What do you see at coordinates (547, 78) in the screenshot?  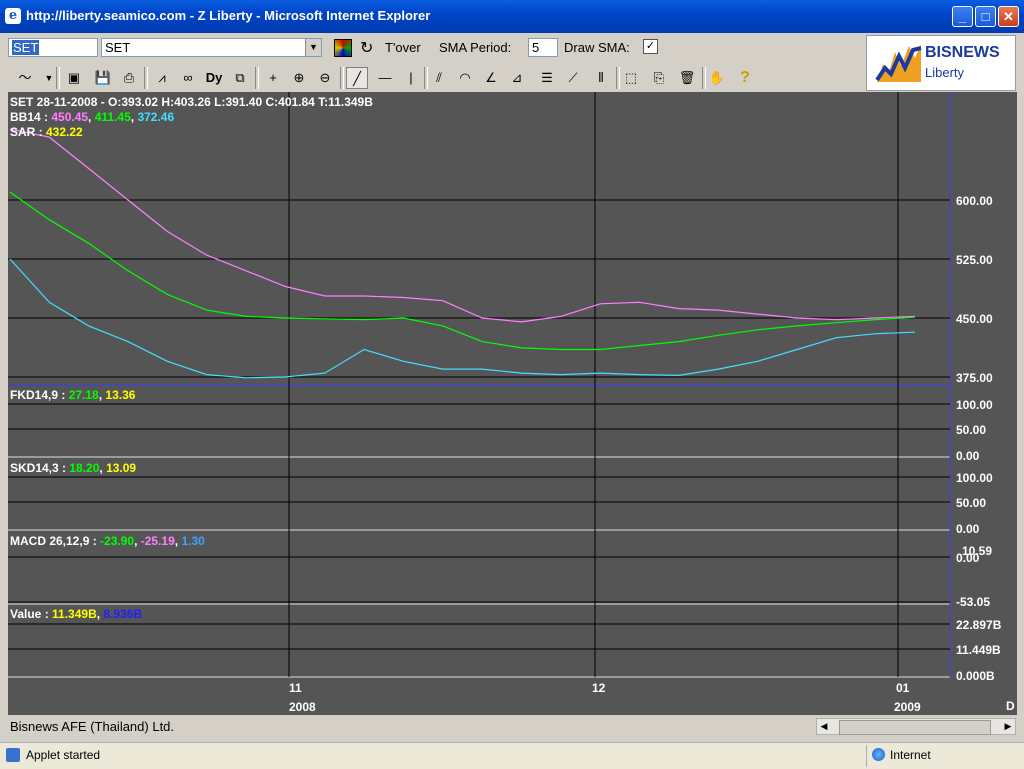 I see `fibonacci-icon: ☰` at bounding box center [547, 78].